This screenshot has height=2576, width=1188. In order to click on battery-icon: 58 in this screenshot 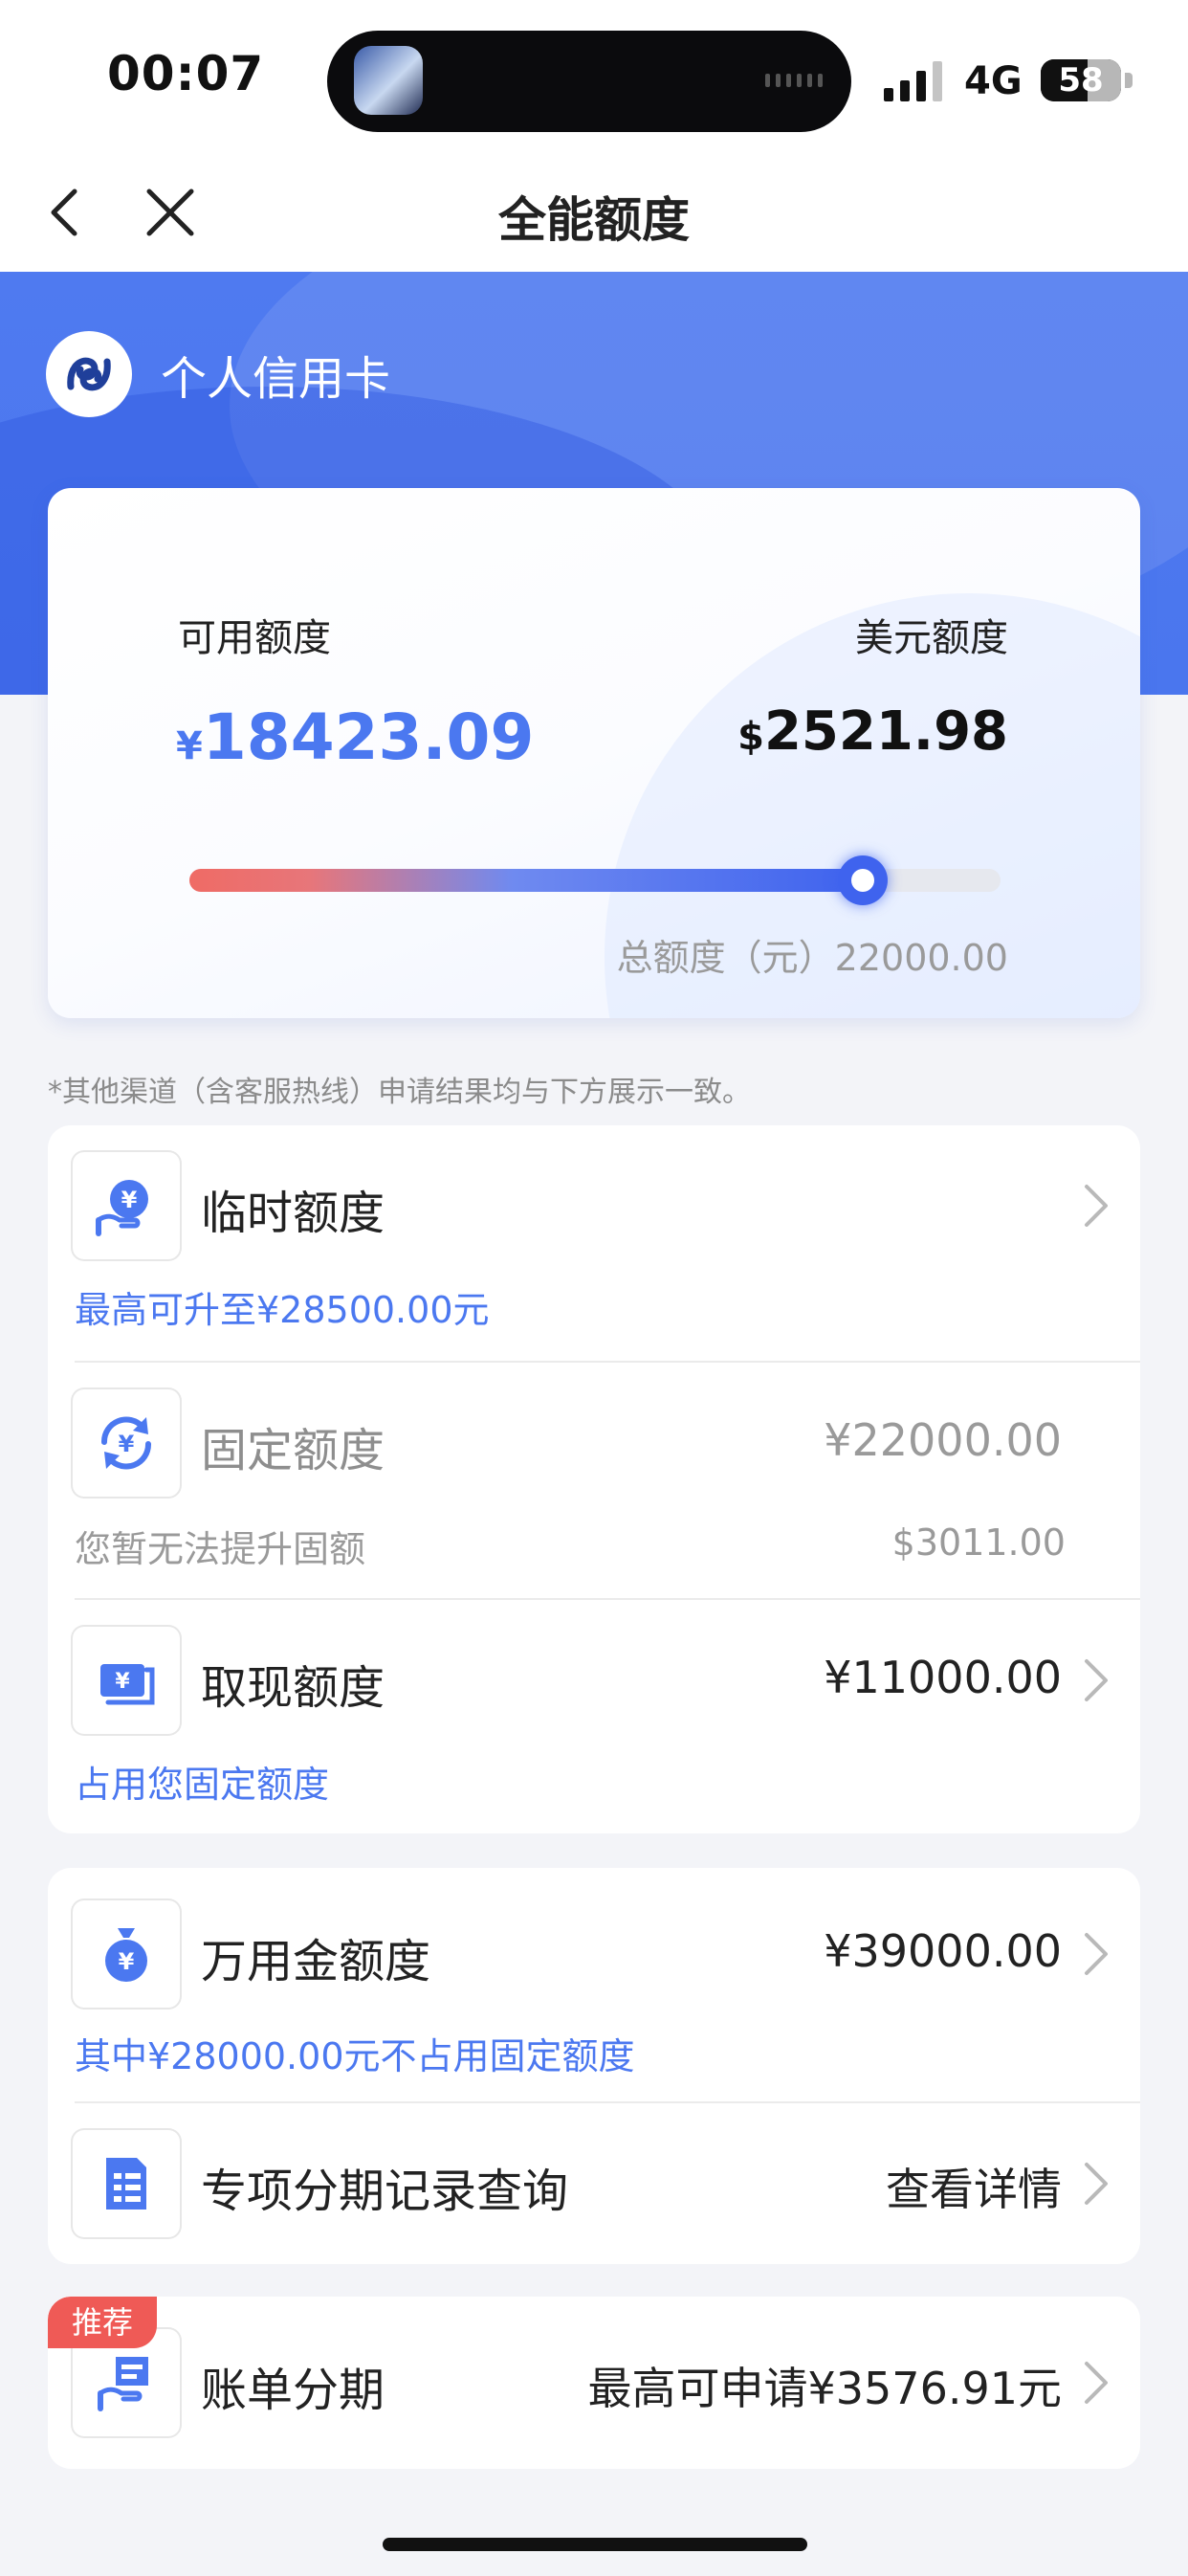, I will do `click(1081, 80)`.